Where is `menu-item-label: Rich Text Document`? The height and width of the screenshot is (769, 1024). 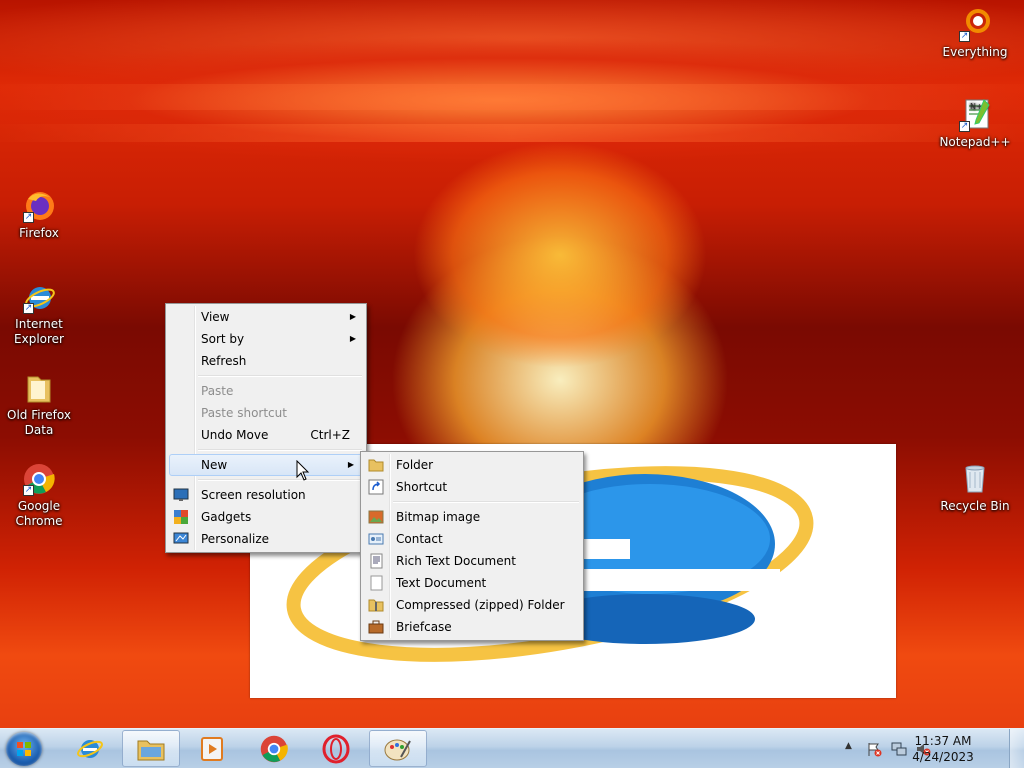
menu-item-label: Rich Text Document is located at coordinates (456, 561).